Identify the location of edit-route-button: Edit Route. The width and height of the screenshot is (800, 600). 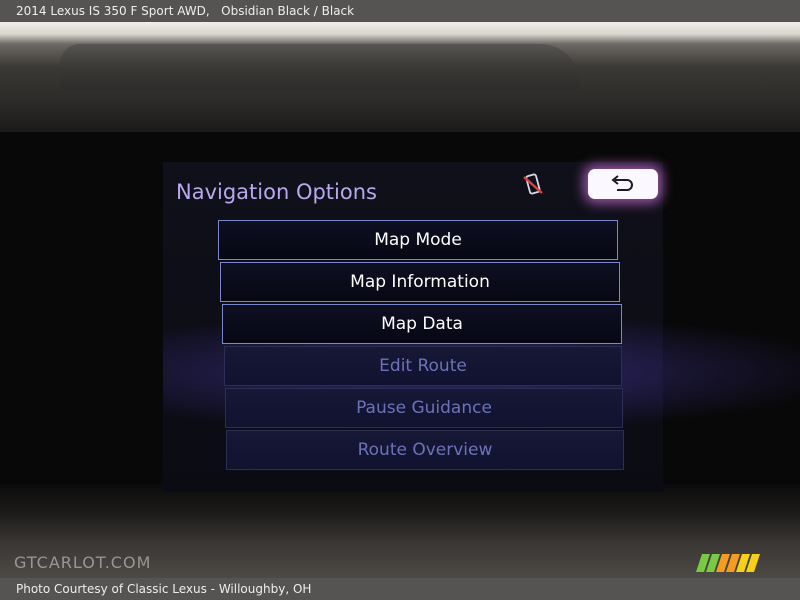
(423, 366).